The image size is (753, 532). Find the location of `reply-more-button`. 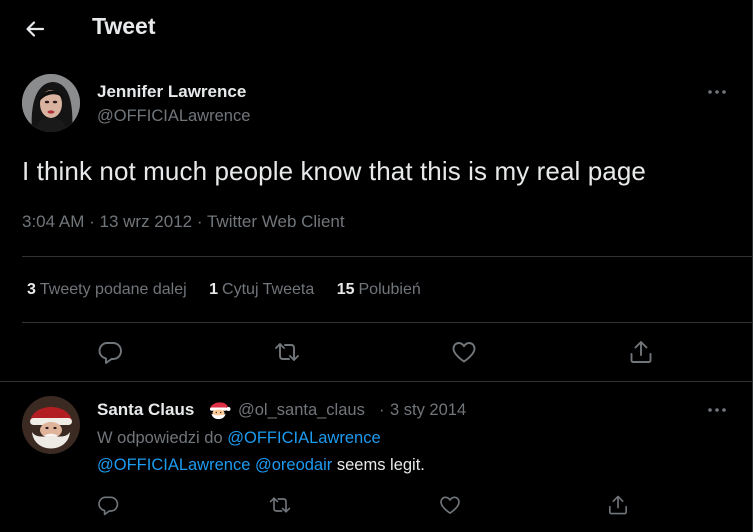

reply-more-button is located at coordinates (717, 410).